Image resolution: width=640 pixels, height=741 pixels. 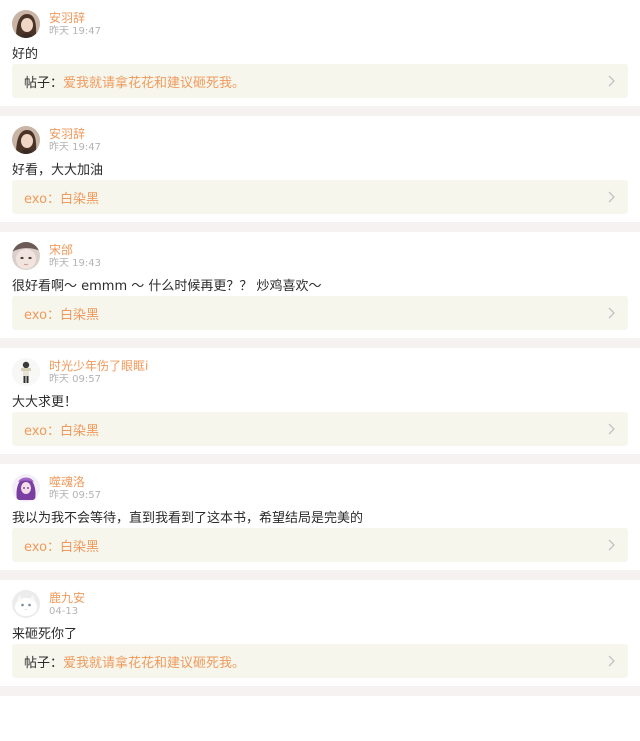 I want to click on comment-item: 安羽辞 昨天 19:47 好的 帖子： 爱我就请拿花花和建议砸死我。, so click(x=320, y=53).